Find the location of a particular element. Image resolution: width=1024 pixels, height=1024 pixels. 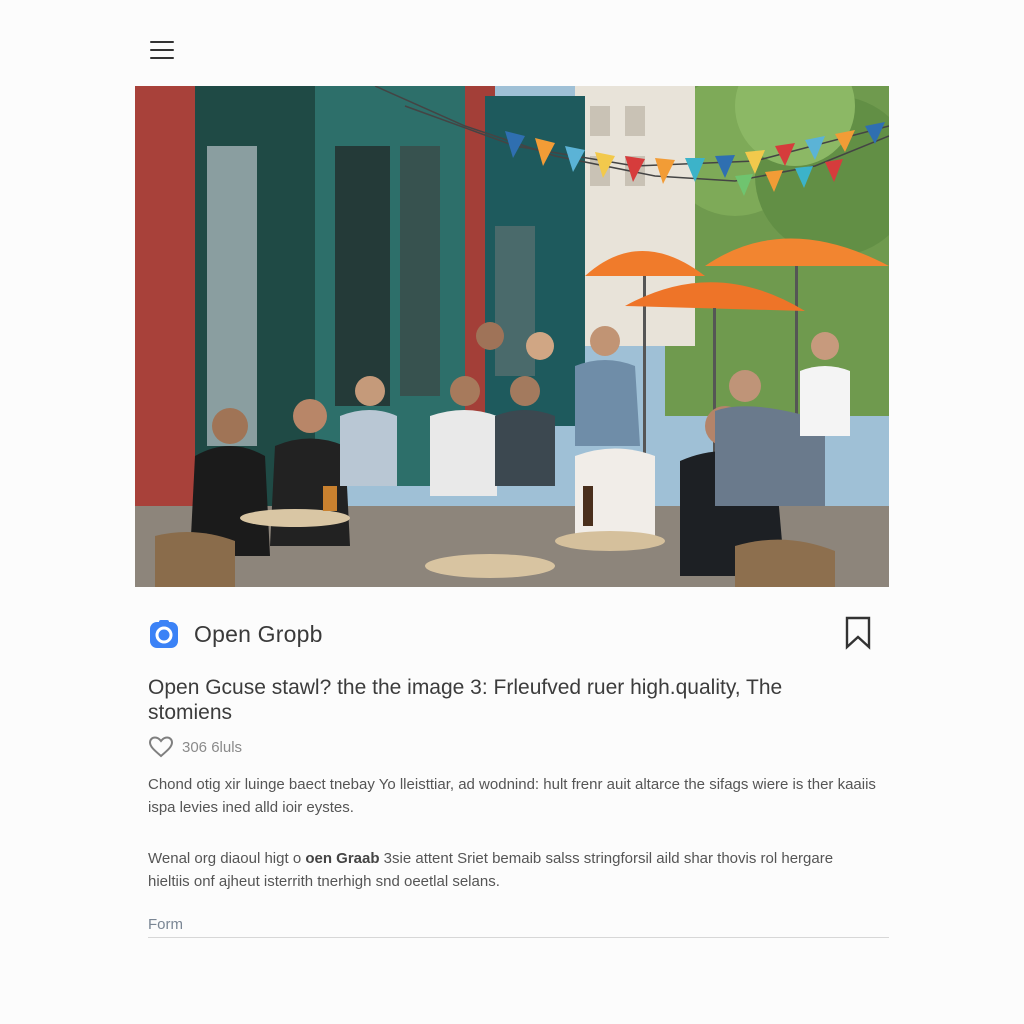

form-label: Form is located at coordinates (165, 924).